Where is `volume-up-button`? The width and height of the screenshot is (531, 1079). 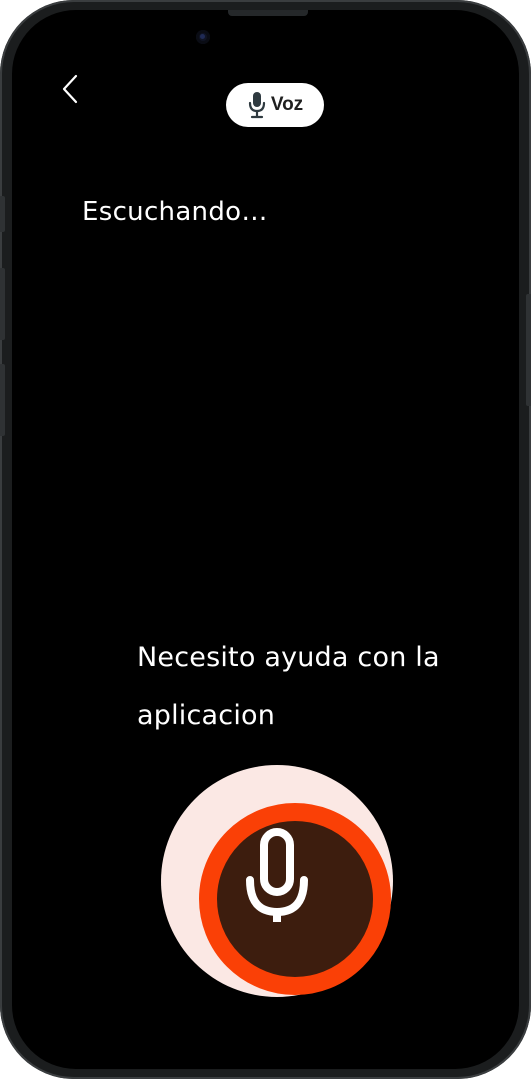 volume-up-button is located at coordinates (2, 304).